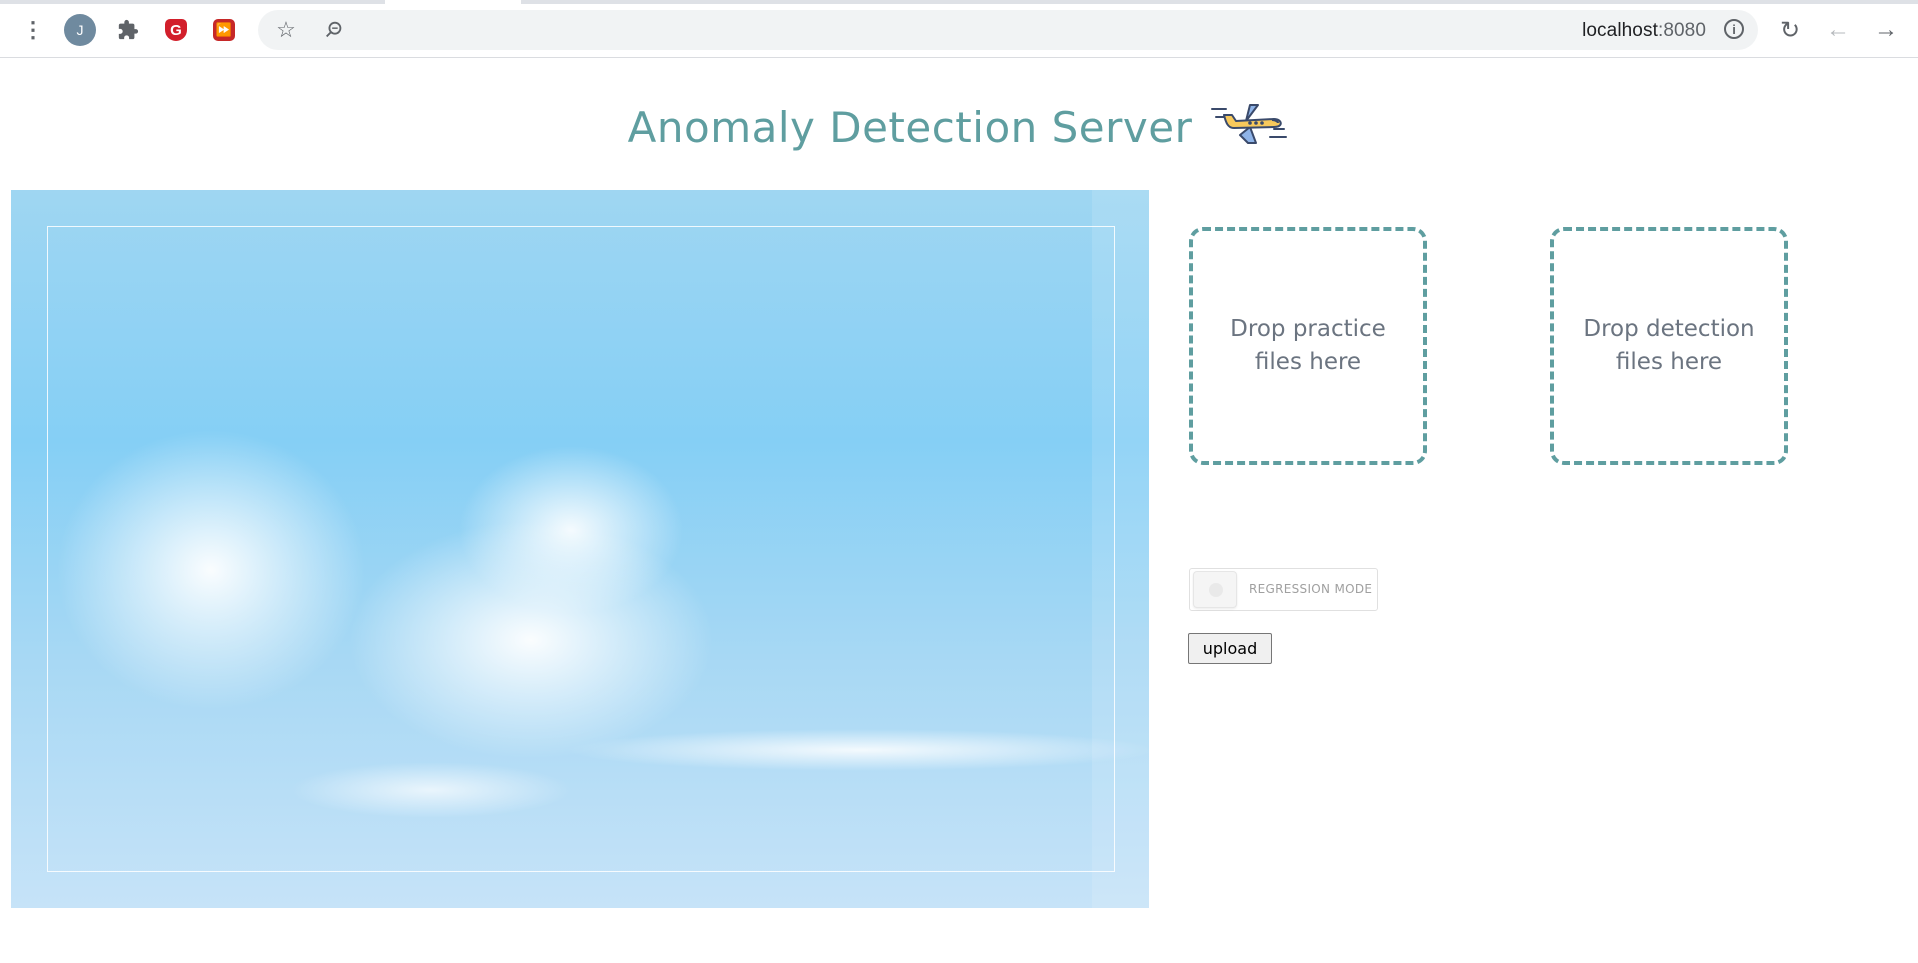 This screenshot has width=1918, height=963. Describe the element at coordinates (1311, 589) in the screenshot. I see `regression-mode-label: REGRESSION MODE` at that location.